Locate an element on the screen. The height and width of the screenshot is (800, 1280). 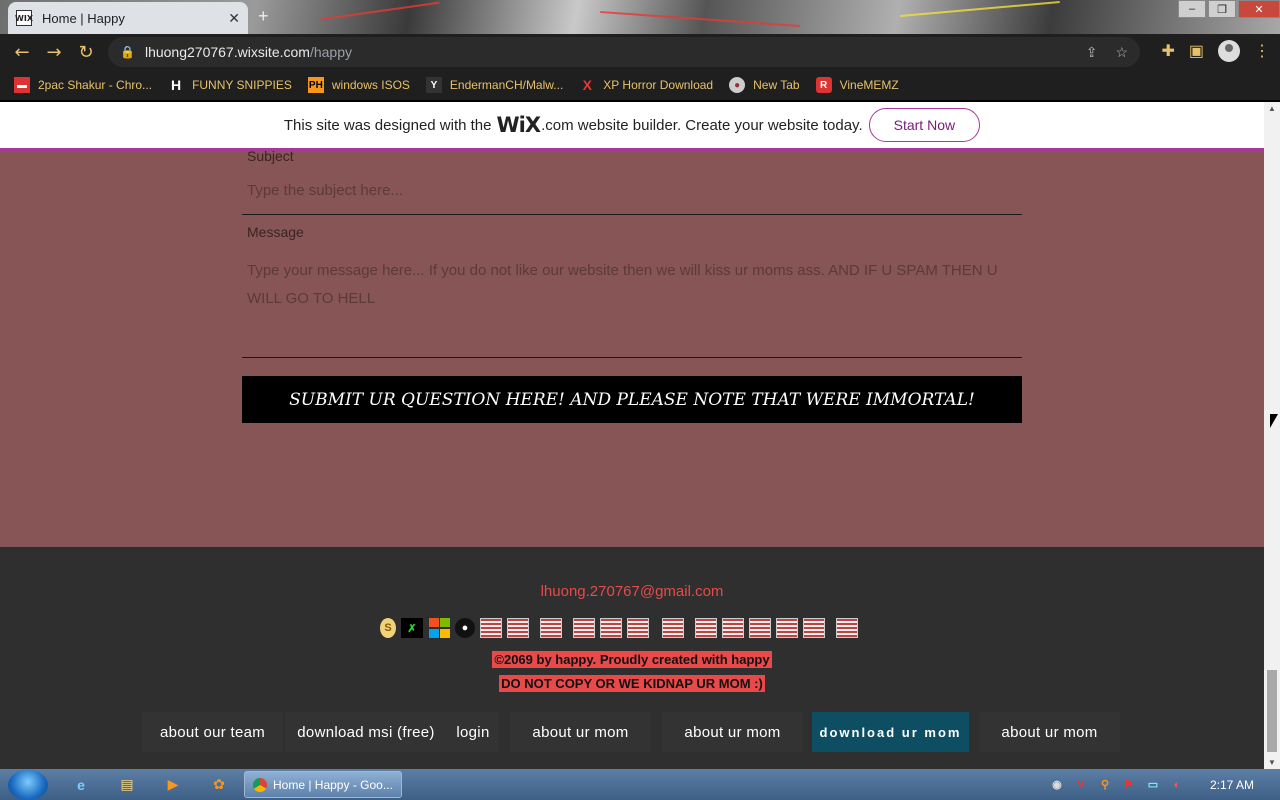
subject-underline is located at coordinates (632, 214).